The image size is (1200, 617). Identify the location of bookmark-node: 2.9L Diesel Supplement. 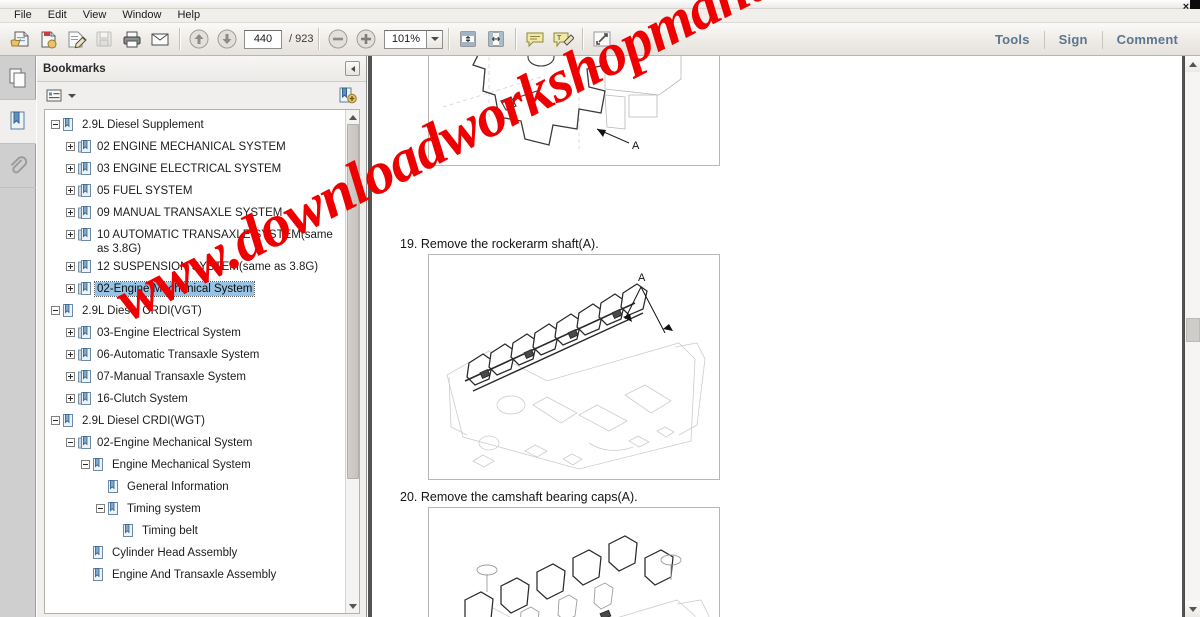
(195, 125).